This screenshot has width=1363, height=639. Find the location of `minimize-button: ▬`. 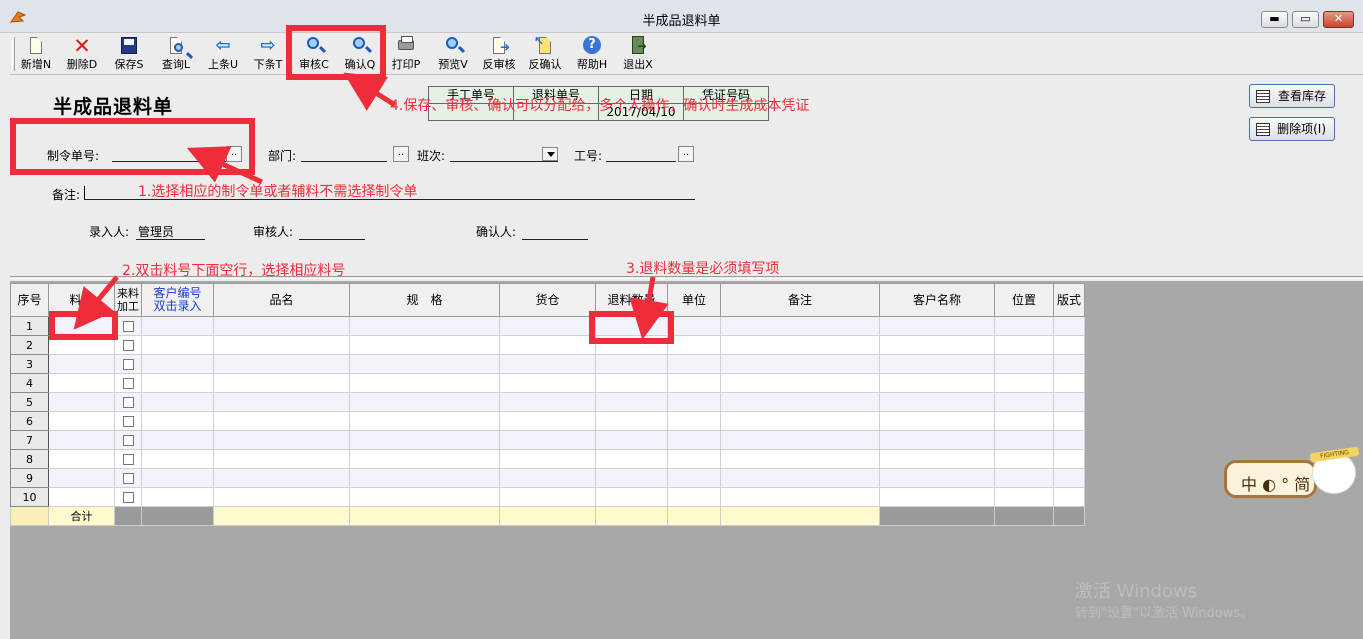

minimize-button: ▬ is located at coordinates (1274, 19).